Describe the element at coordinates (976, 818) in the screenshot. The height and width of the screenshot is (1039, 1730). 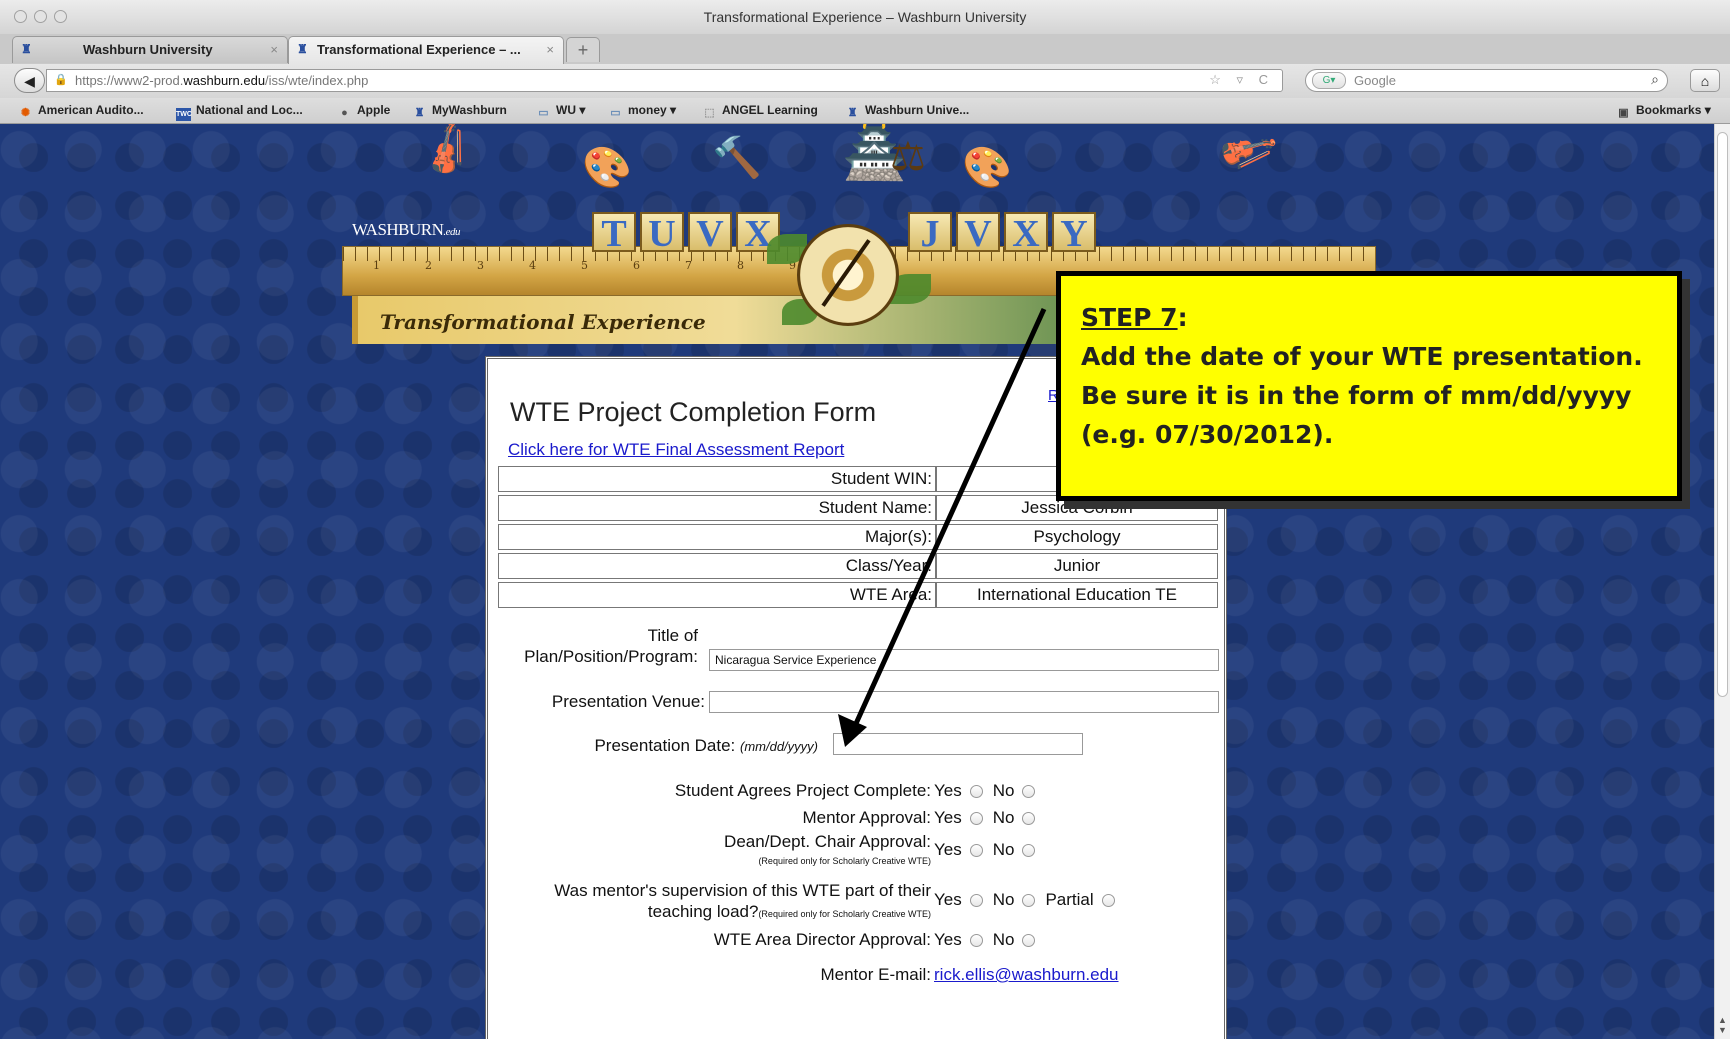
I see `mentor-approval-yes-radio` at that location.